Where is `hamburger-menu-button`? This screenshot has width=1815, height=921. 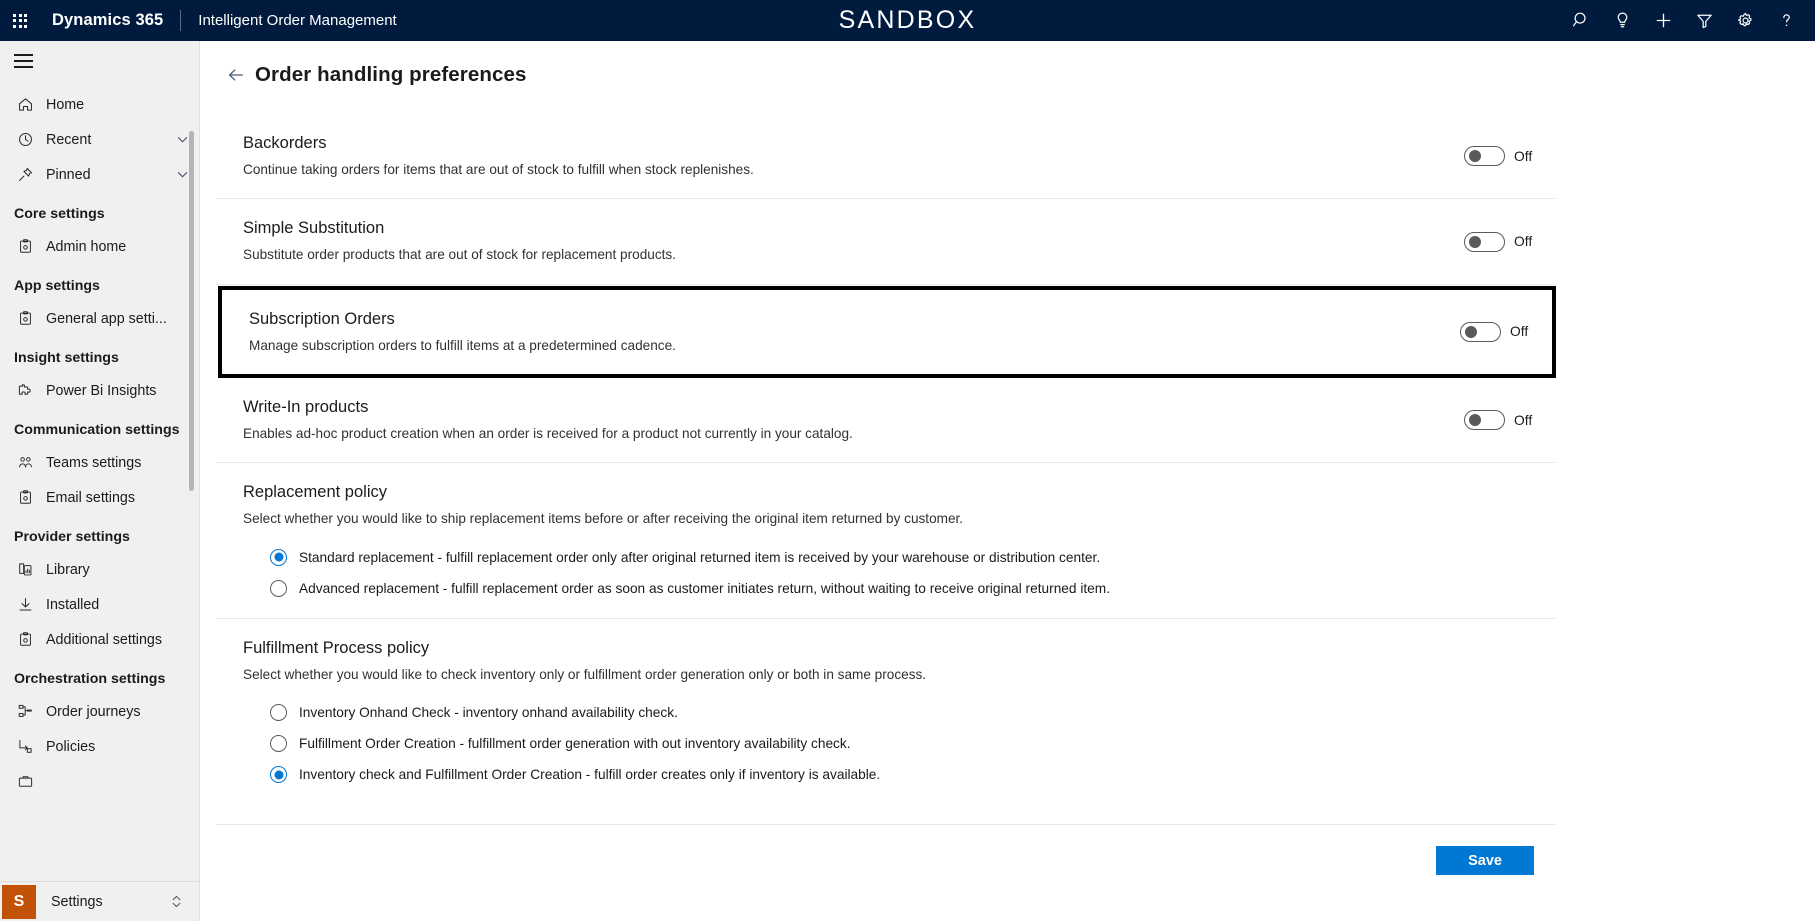
hamburger-menu-button is located at coordinates (99, 61).